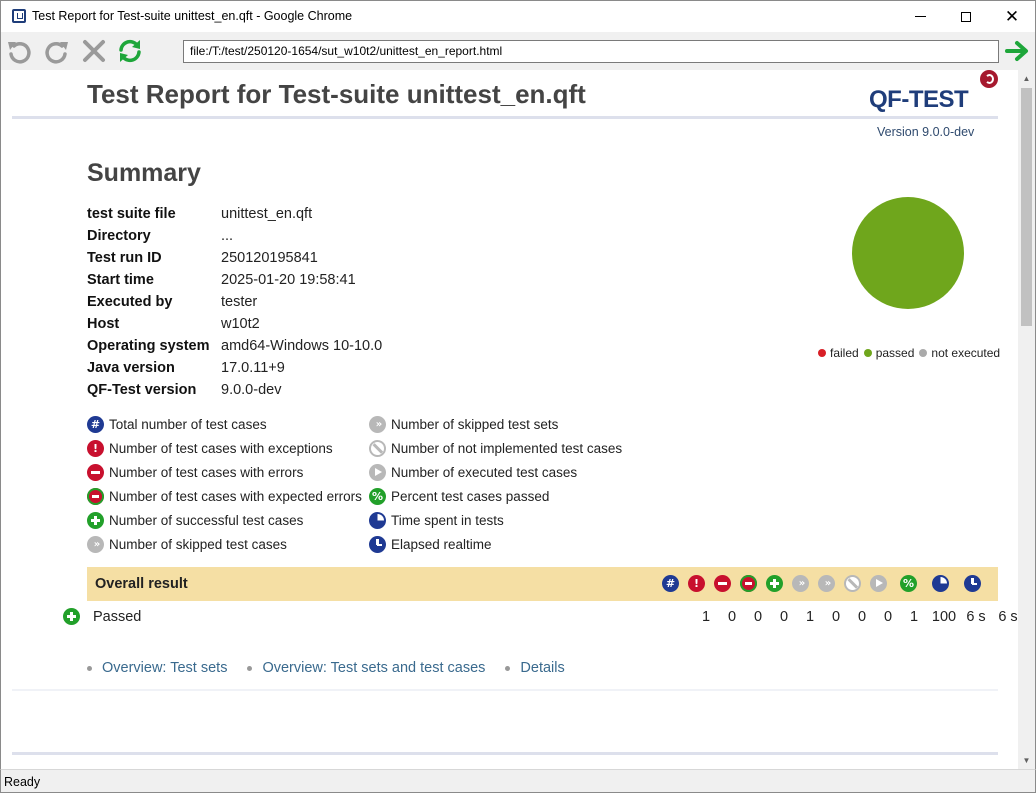  Describe the element at coordinates (240, 324) in the screenshot. I see `info-value: w10t2` at that location.